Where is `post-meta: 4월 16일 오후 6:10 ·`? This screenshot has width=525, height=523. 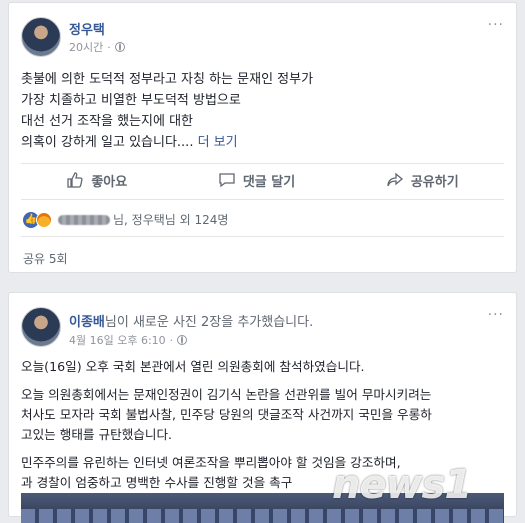 post-meta: 4월 16일 오후 6:10 · is located at coordinates (128, 340).